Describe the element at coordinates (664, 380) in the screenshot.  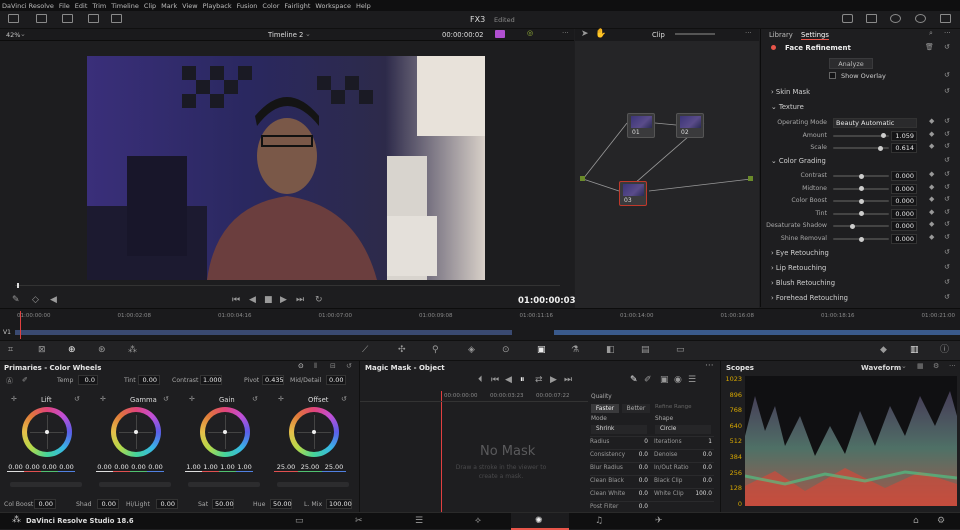
I see `overlay-icon: ▣` at that location.